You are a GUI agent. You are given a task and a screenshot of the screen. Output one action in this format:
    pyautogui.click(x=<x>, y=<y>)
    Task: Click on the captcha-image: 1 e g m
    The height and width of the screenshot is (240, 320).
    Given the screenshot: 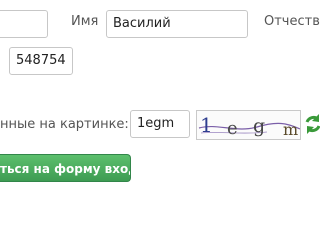 What is the action you would take?
    pyautogui.click(x=248, y=125)
    